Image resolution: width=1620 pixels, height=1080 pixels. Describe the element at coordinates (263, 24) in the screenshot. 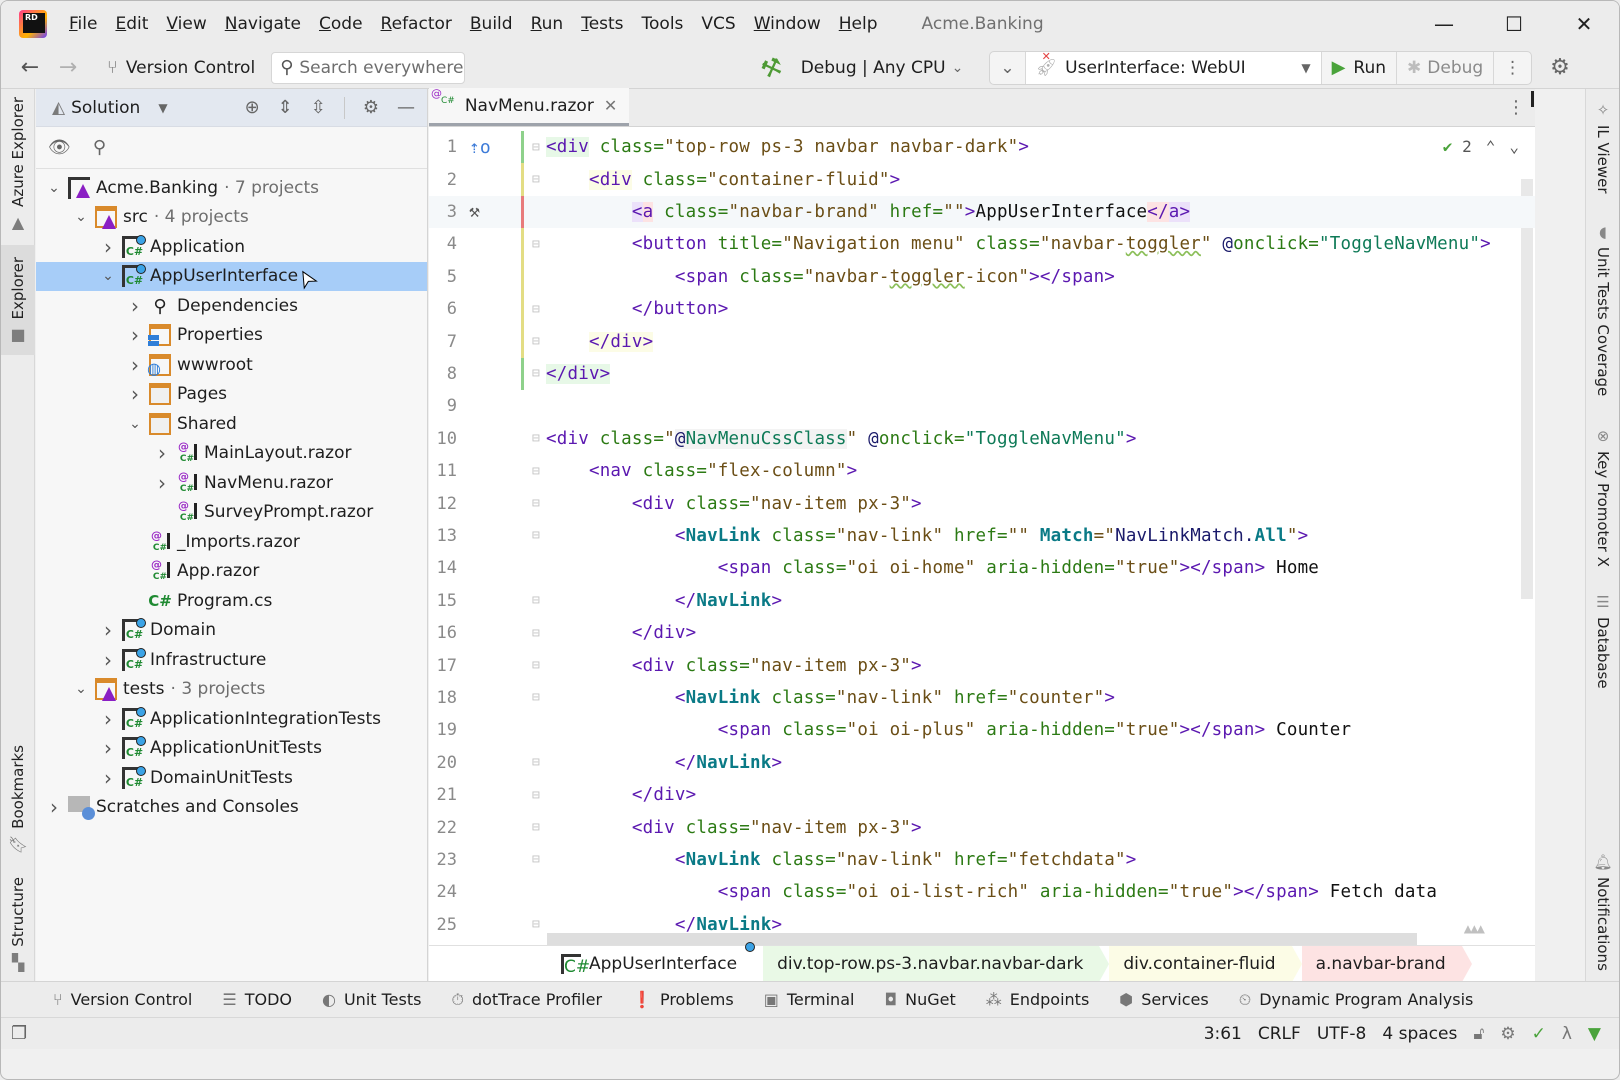

I see `menu-navigate: Navigate` at that location.